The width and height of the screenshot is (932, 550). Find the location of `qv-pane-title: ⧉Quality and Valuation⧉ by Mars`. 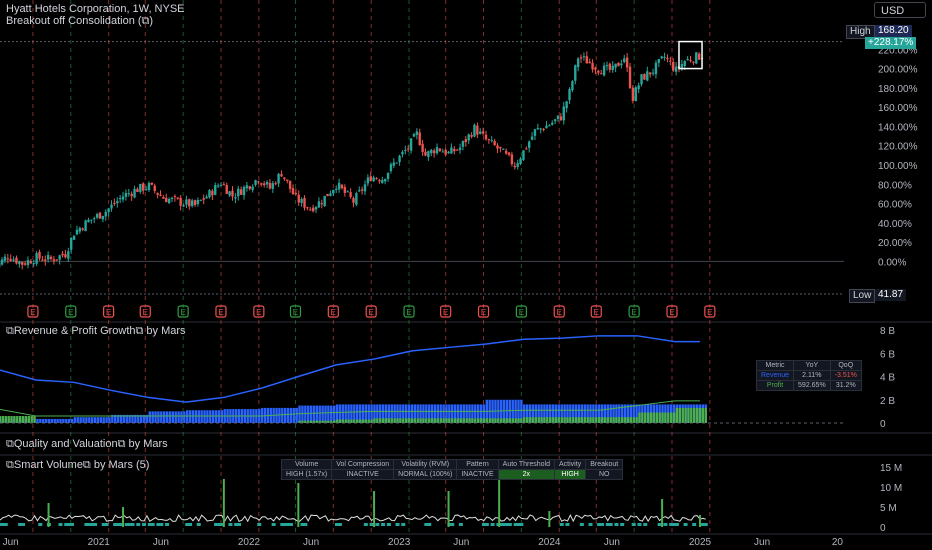

qv-pane-title: ⧉Quality and Valuation⧉ by Mars is located at coordinates (87, 444).